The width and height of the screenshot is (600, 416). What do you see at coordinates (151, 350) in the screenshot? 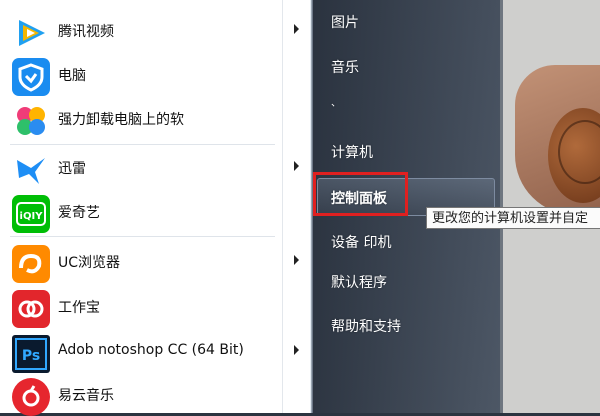
I see `program-label: Adob notoshop CC (64 Bit)` at bounding box center [151, 350].